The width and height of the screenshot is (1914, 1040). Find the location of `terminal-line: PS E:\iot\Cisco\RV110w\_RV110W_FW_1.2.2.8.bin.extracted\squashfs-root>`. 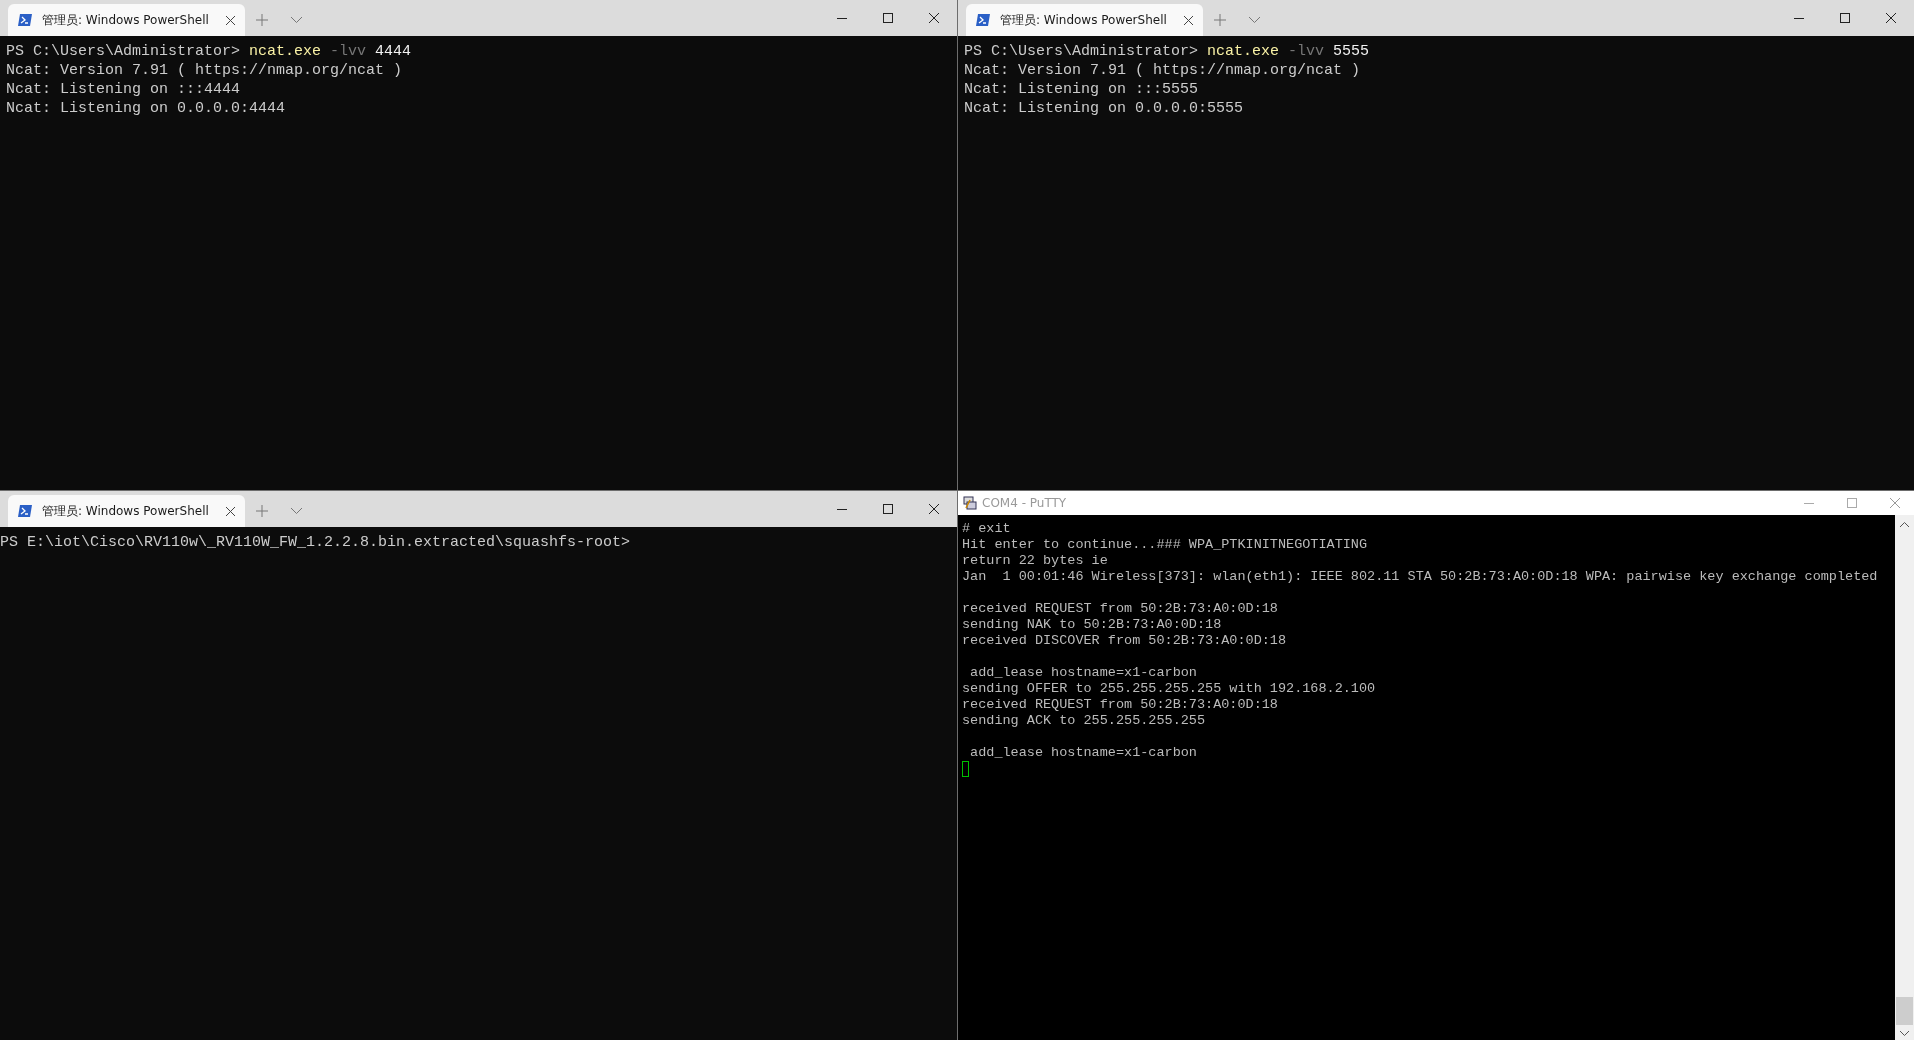

terminal-line: PS E:\iot\Cisco\RV110w\_RV110W_FW_1.2.2.8.bin.extracted\squashfs-root> is located at coordinates (316, 542).